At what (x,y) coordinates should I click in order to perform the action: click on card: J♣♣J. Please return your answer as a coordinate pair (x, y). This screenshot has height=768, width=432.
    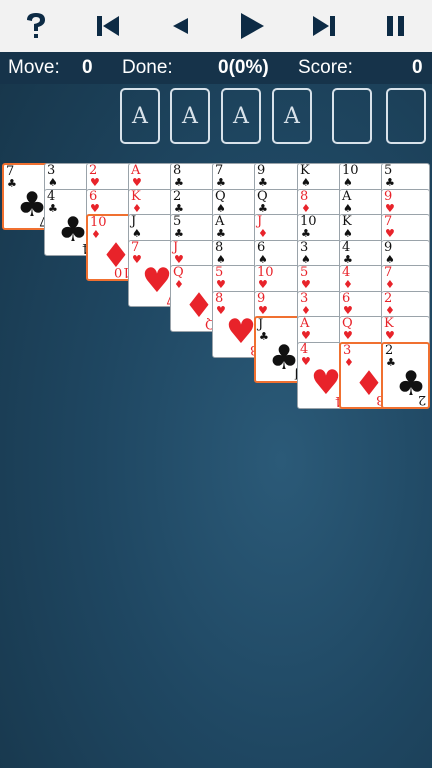
    Looking at the image, I should click on (278, 349).